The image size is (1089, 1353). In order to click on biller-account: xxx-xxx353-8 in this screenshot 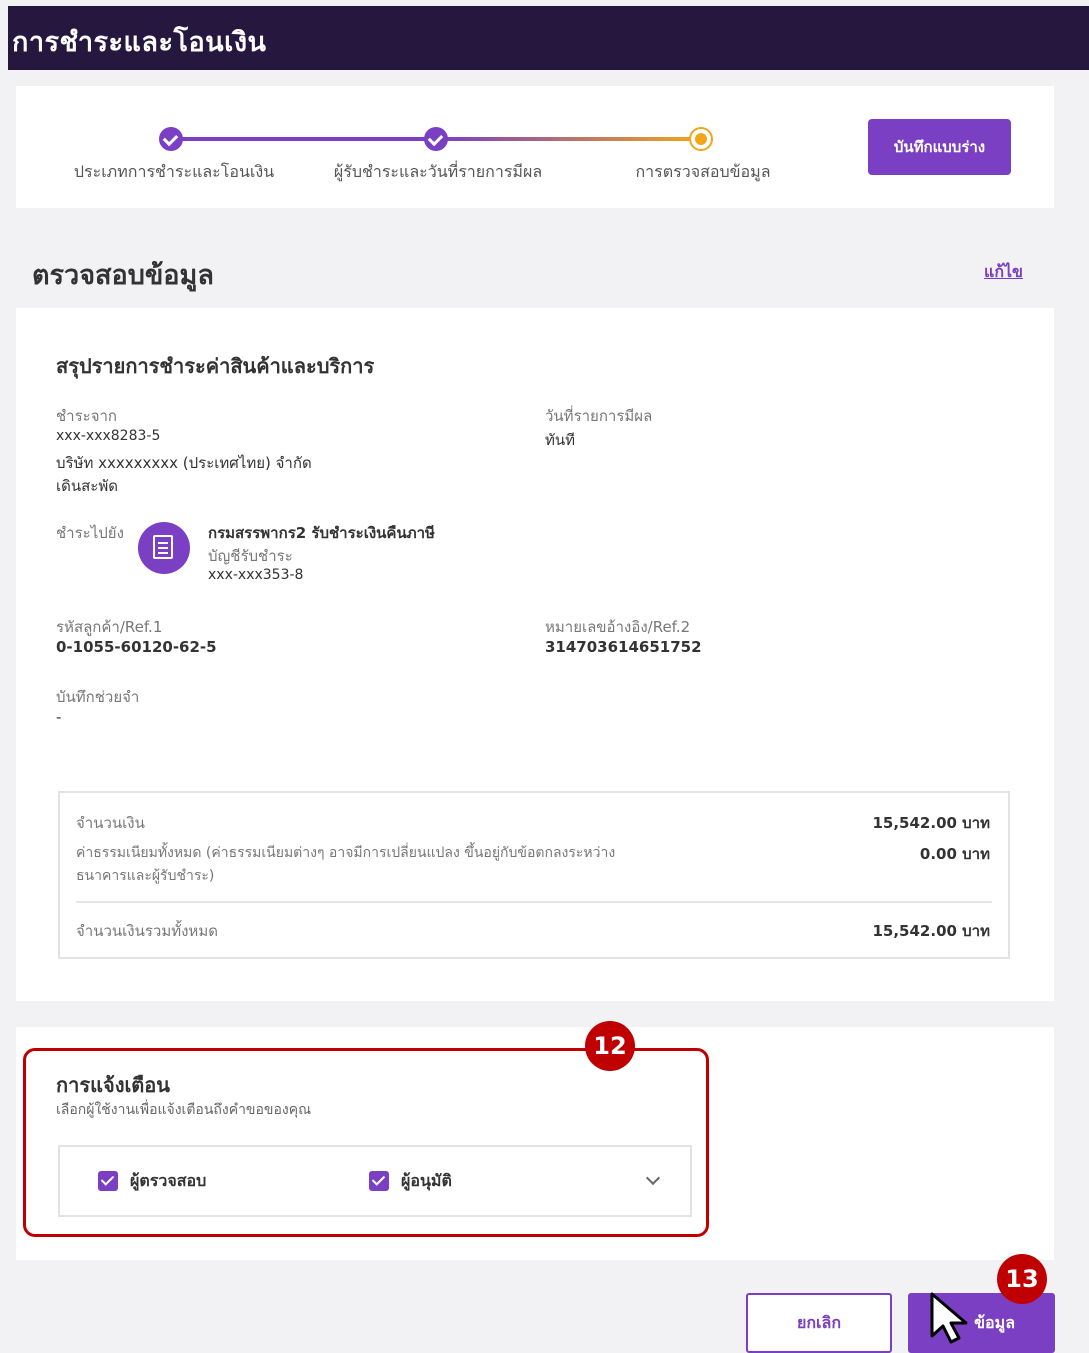, I will do `click(256, 575)`.